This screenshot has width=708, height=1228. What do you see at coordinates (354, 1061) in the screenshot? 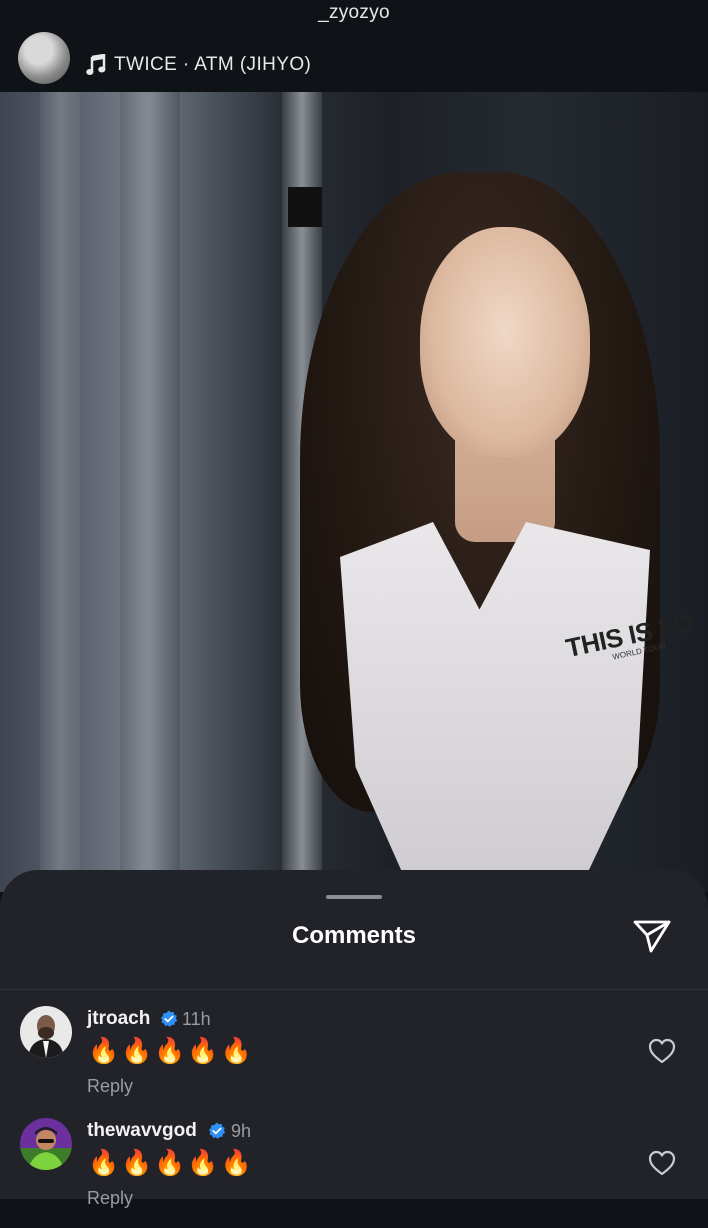
I see `comment-item: jtroach 11h 🔥🔥🔥🔥🔥 Reply` at bounding box center [354, 1061].